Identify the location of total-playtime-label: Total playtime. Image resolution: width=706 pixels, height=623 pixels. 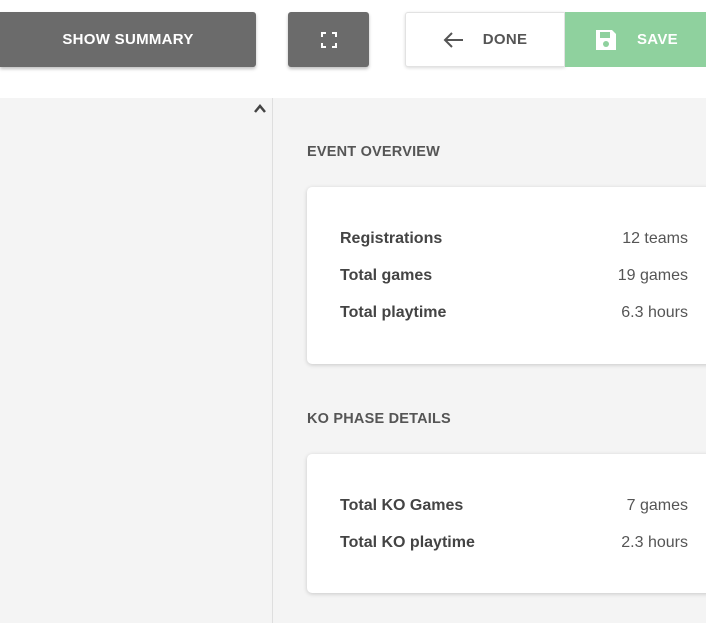
(393, 312).